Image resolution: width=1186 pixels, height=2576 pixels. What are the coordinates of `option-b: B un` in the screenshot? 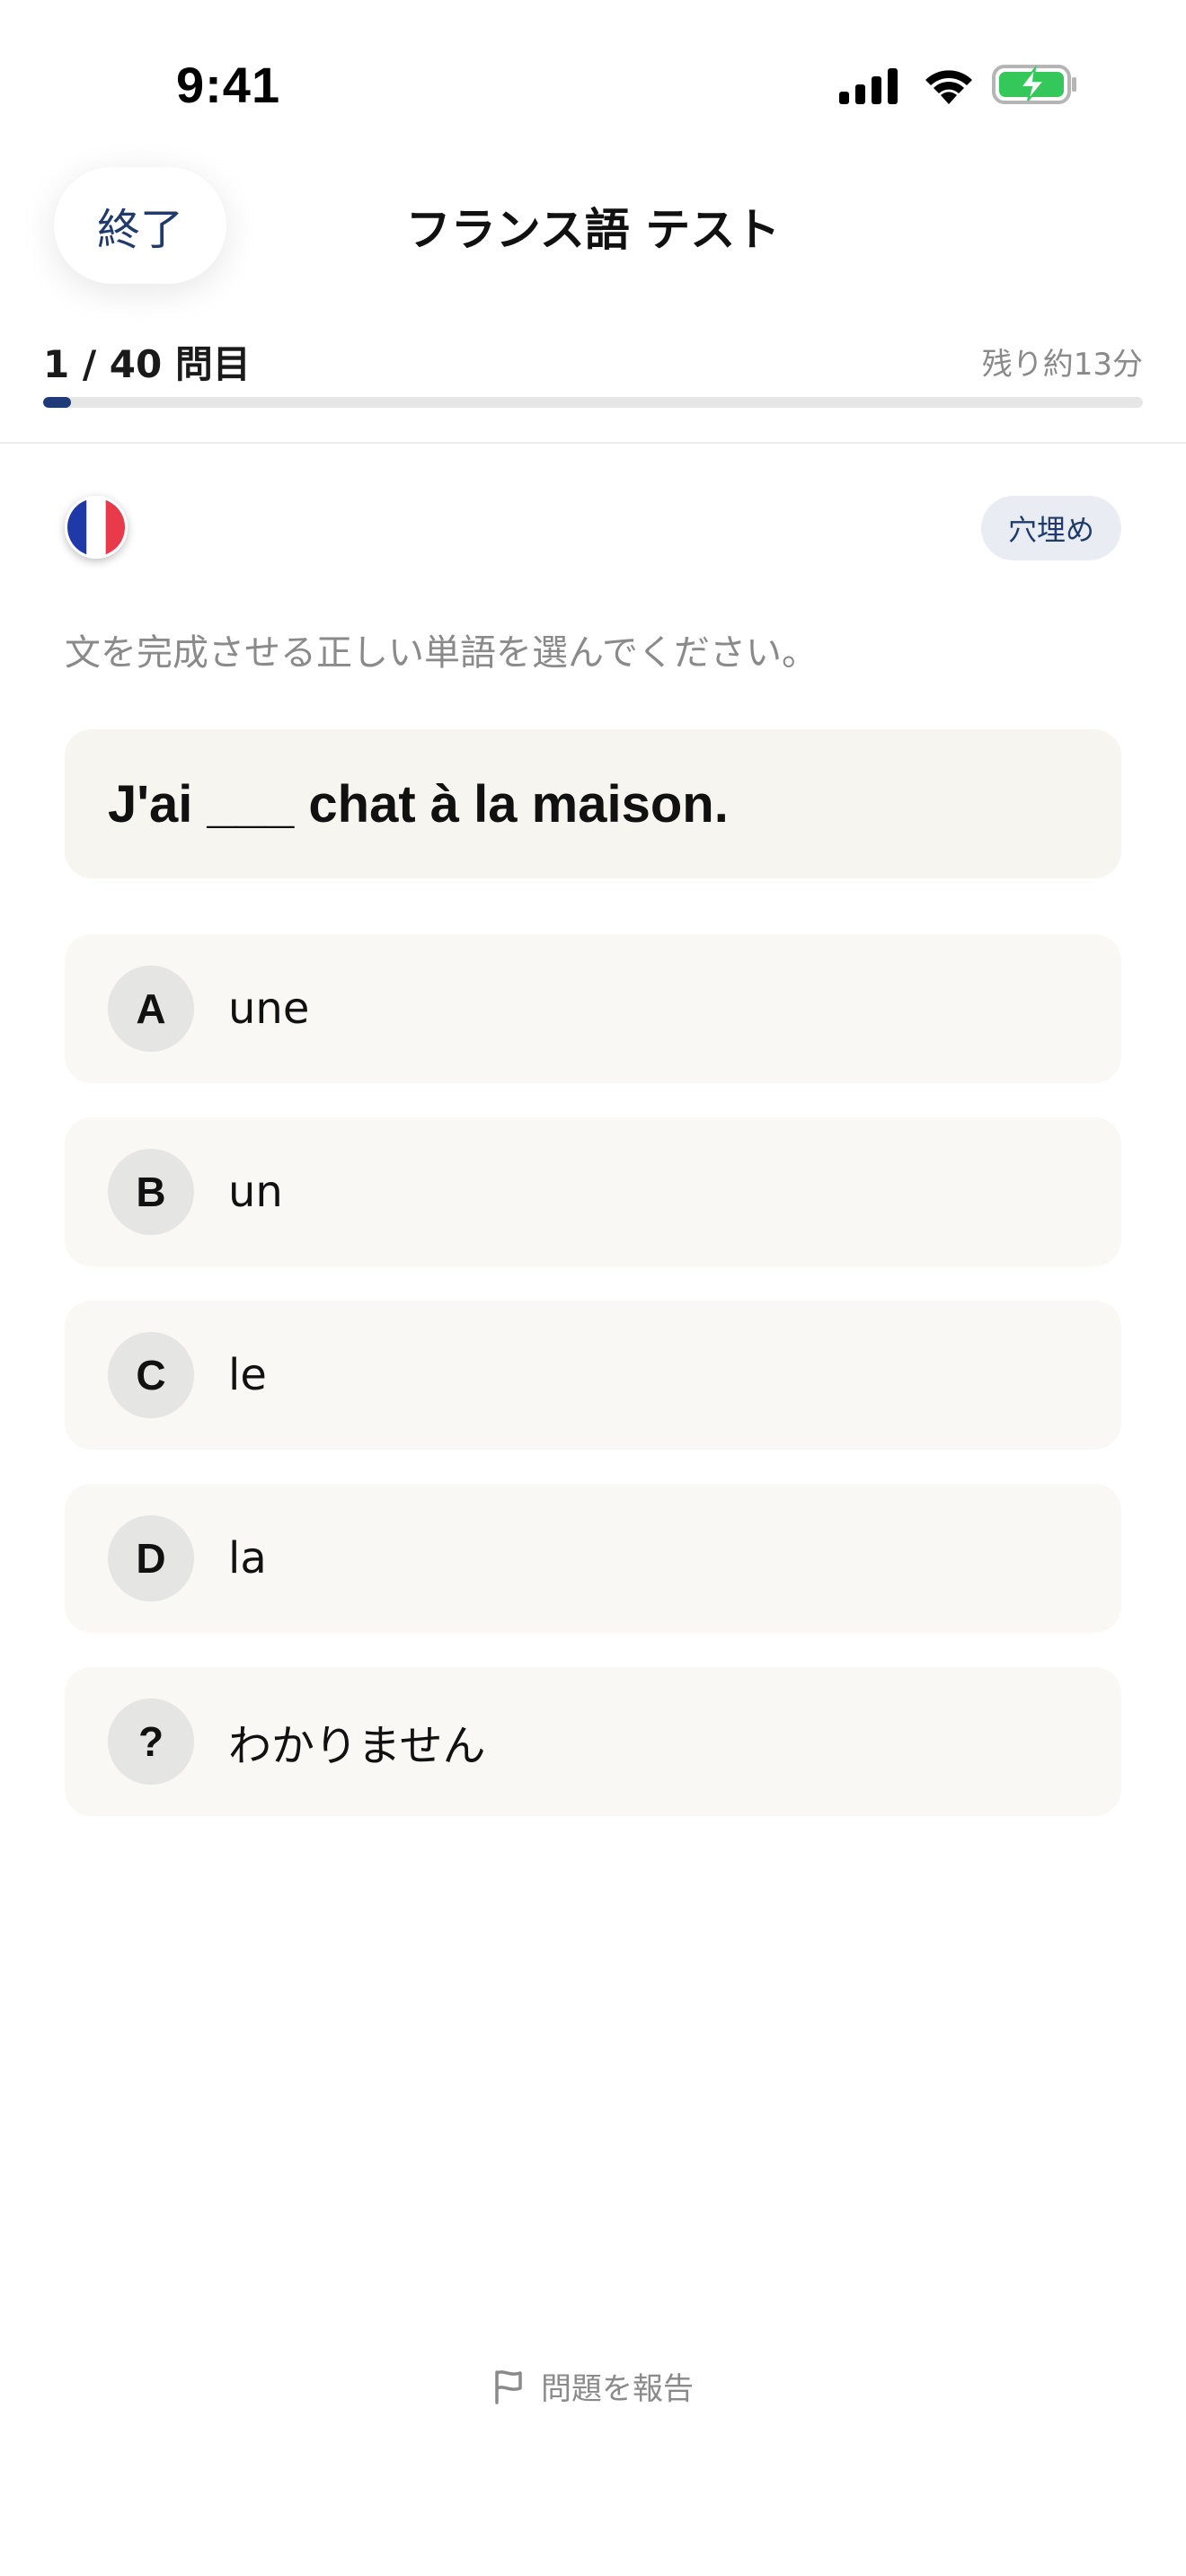 It's located at (593, 1191).